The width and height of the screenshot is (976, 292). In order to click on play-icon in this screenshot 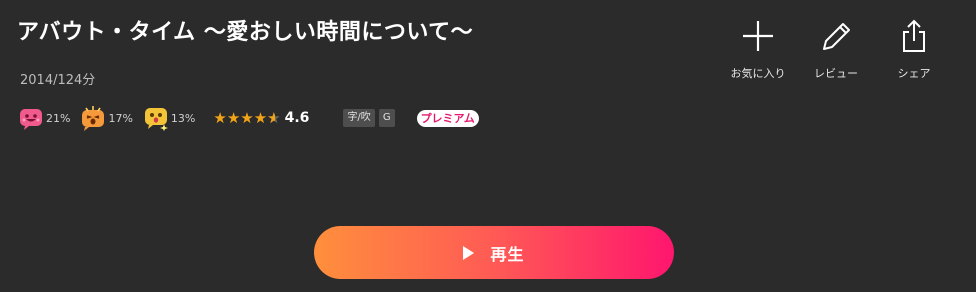, I will do `click(469, 252)`.